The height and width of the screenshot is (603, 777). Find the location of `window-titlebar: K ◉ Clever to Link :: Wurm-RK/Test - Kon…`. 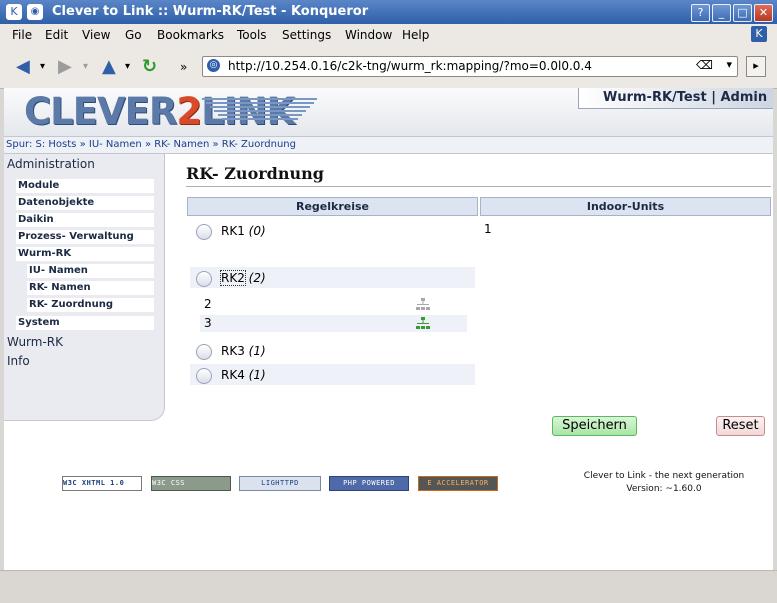

window-titlebar: K ◉ Clever to Link :: Wurm-RK/Test - Kon… is located at coordinates (388, 12).